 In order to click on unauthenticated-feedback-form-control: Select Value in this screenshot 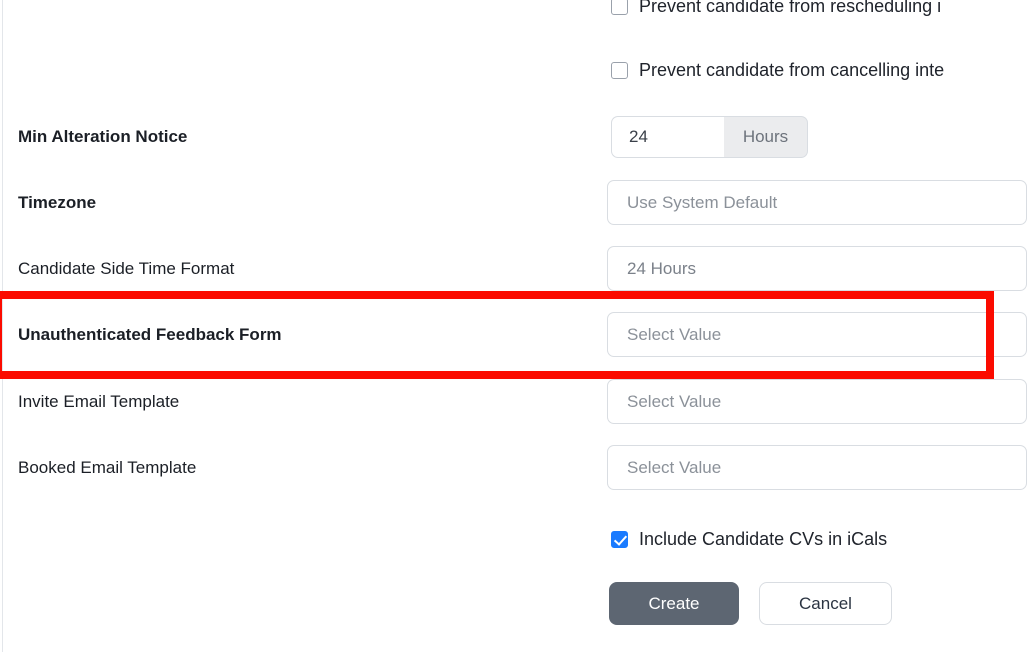, I will do `click(817, 334)`.